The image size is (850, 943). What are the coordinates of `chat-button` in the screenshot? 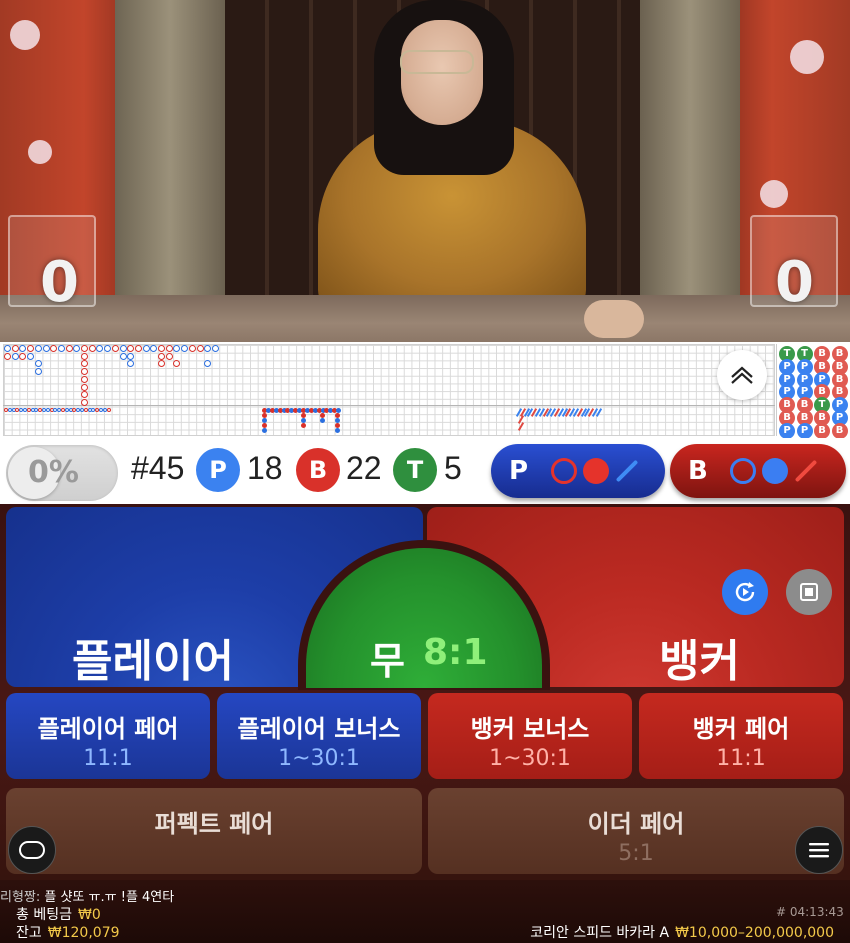 It's located at (32, 850).